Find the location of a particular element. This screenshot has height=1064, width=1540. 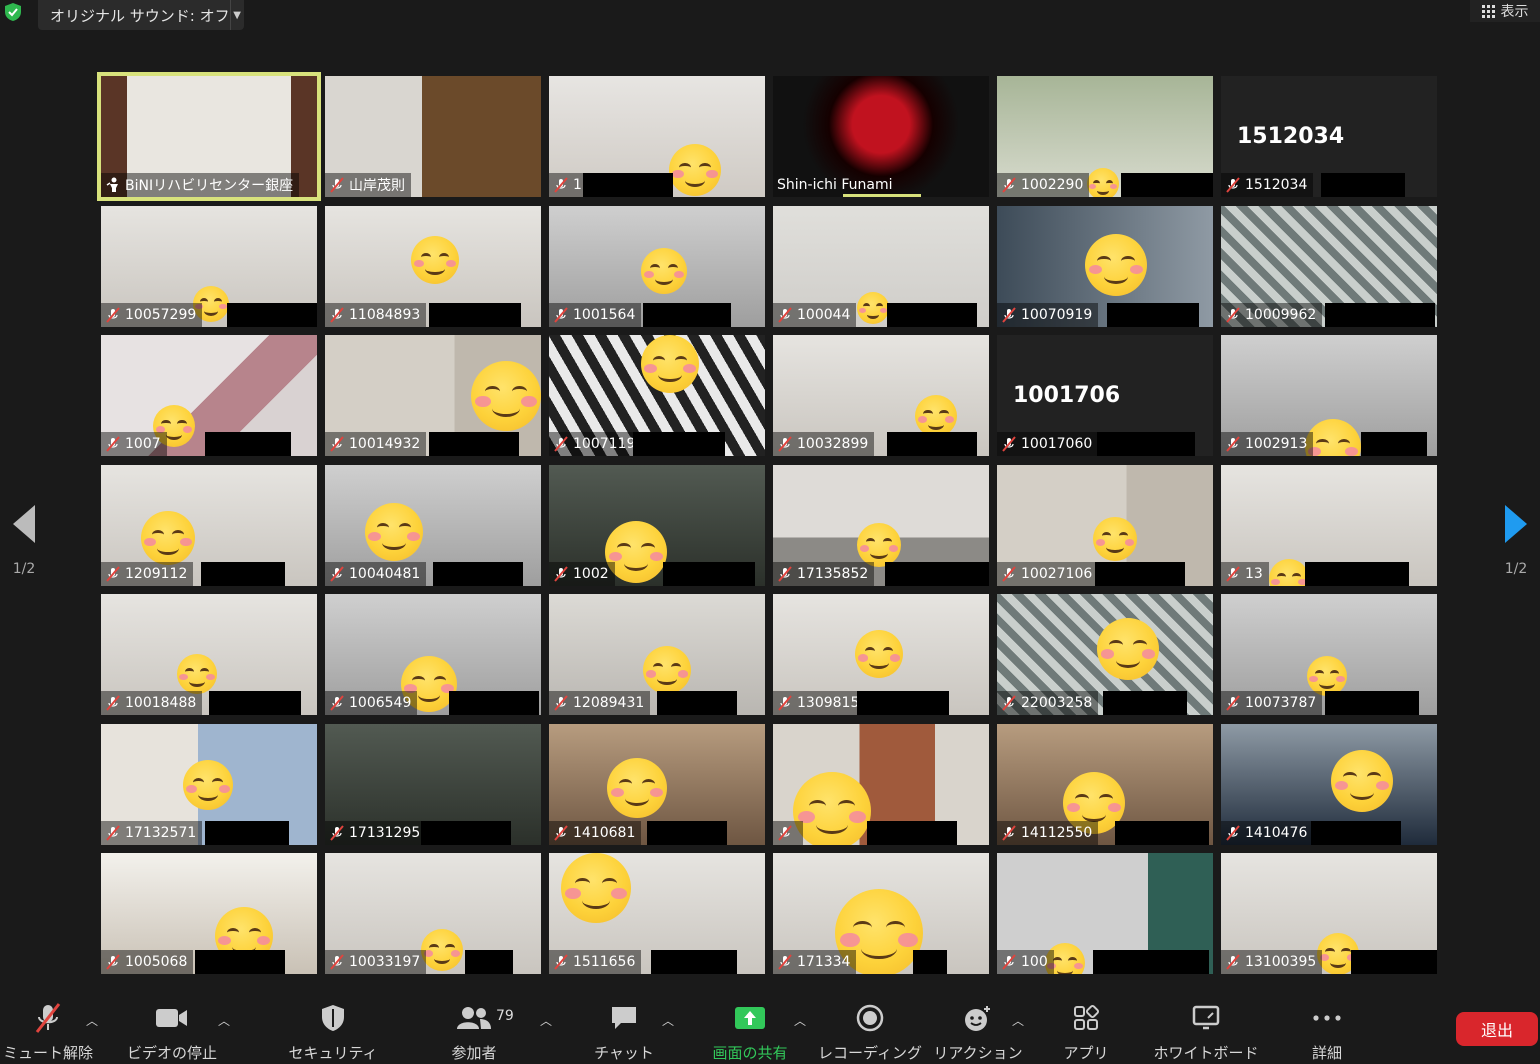

participant-video-tile: 1007119 is located at coordinates (657, 395).